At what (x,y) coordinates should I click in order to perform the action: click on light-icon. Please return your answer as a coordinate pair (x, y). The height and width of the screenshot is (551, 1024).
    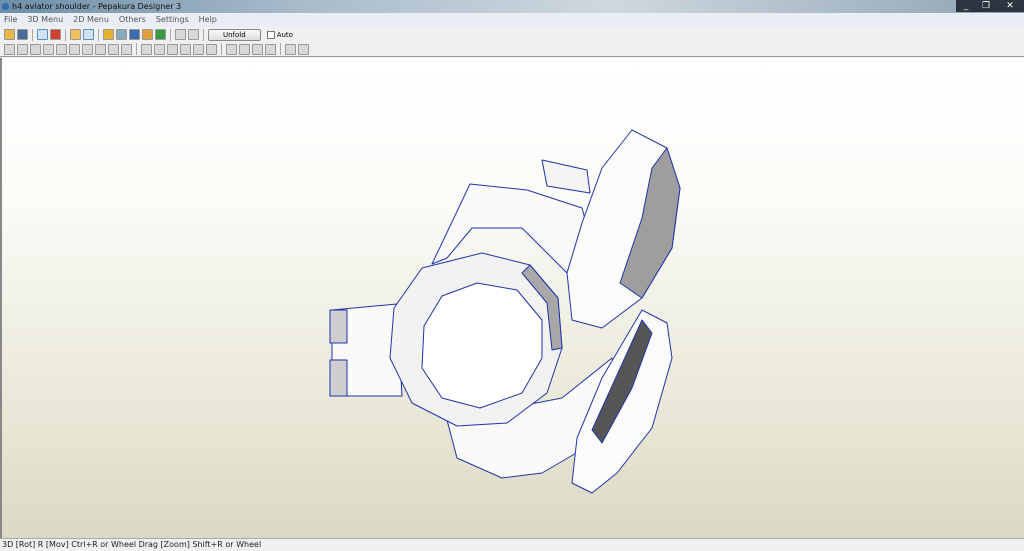
    Looking at the image, I should click on (42, 34).